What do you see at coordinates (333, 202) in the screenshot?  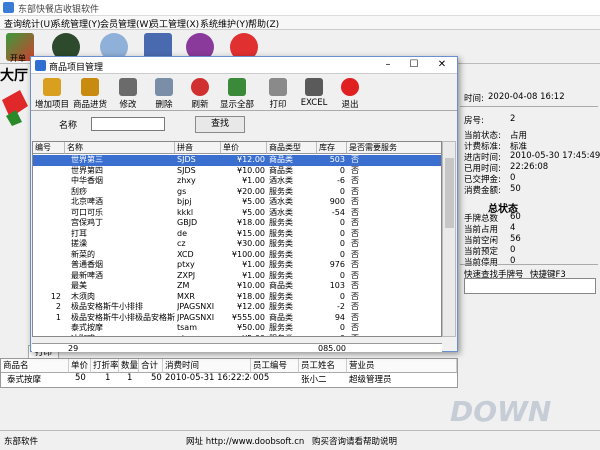 I see `table-cell: 900` at bounding box center [333, 202].